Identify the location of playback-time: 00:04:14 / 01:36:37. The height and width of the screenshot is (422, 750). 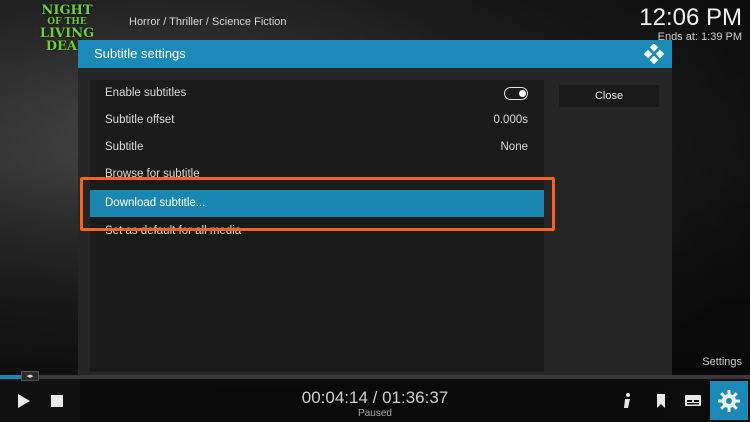
(375, 397).